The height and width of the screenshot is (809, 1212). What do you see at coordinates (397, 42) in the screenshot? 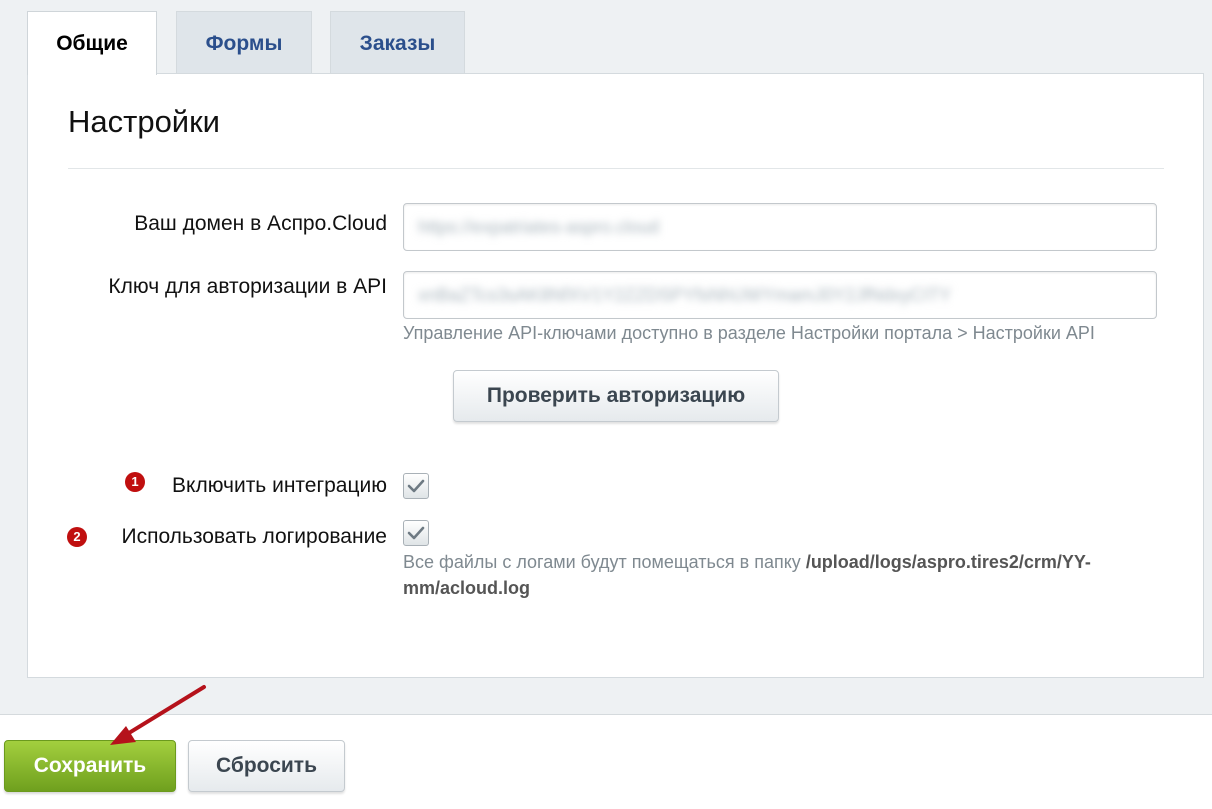
I see `tab-orders: Заказы` at bounding box center [397, 42].